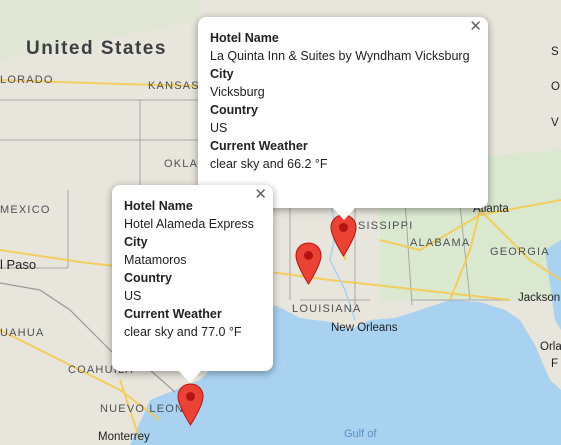 This screenshot has width=561, height=445. Describe the element at coordinates (18, 264) in the screenshot. I see `label-el-paso: l Paso` at that location.